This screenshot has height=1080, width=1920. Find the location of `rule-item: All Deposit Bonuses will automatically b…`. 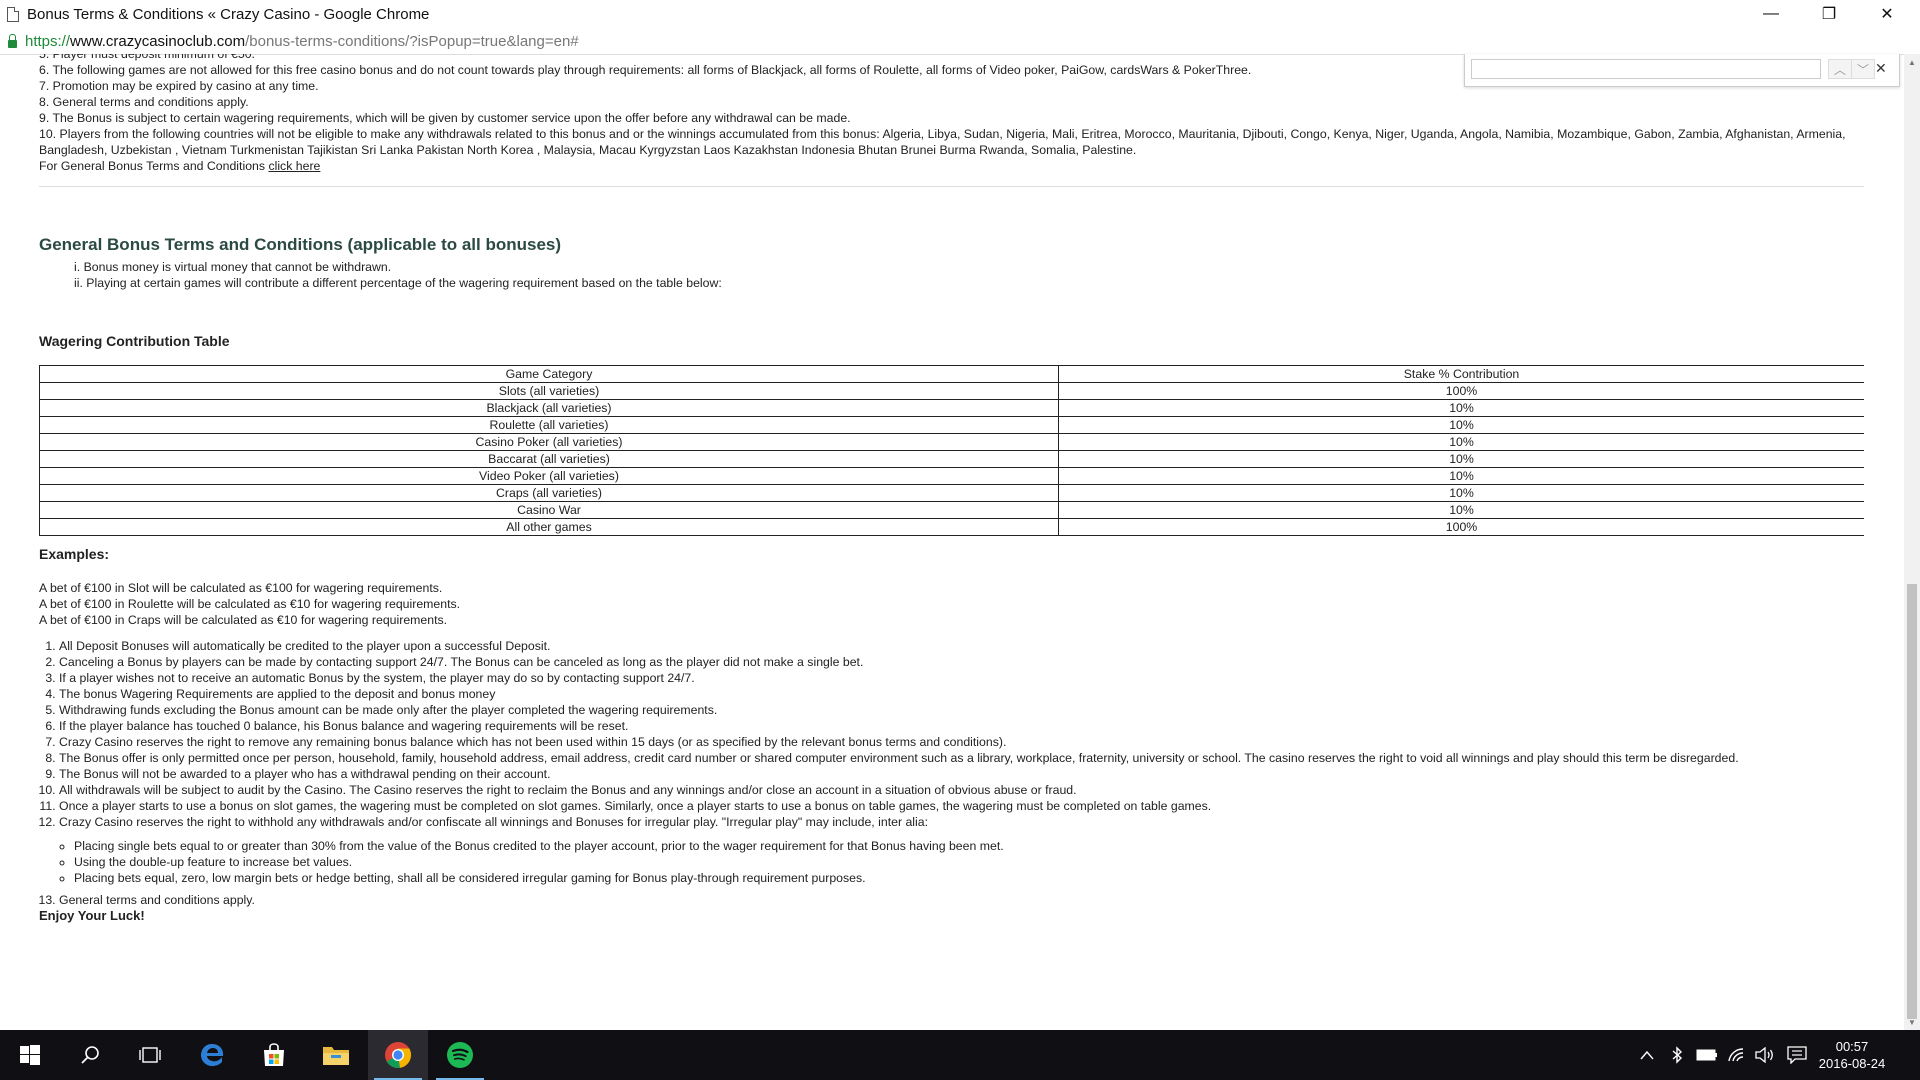

rule-item: All Deposit Bonuses will automatically b… is located at coordinates (961, 646).